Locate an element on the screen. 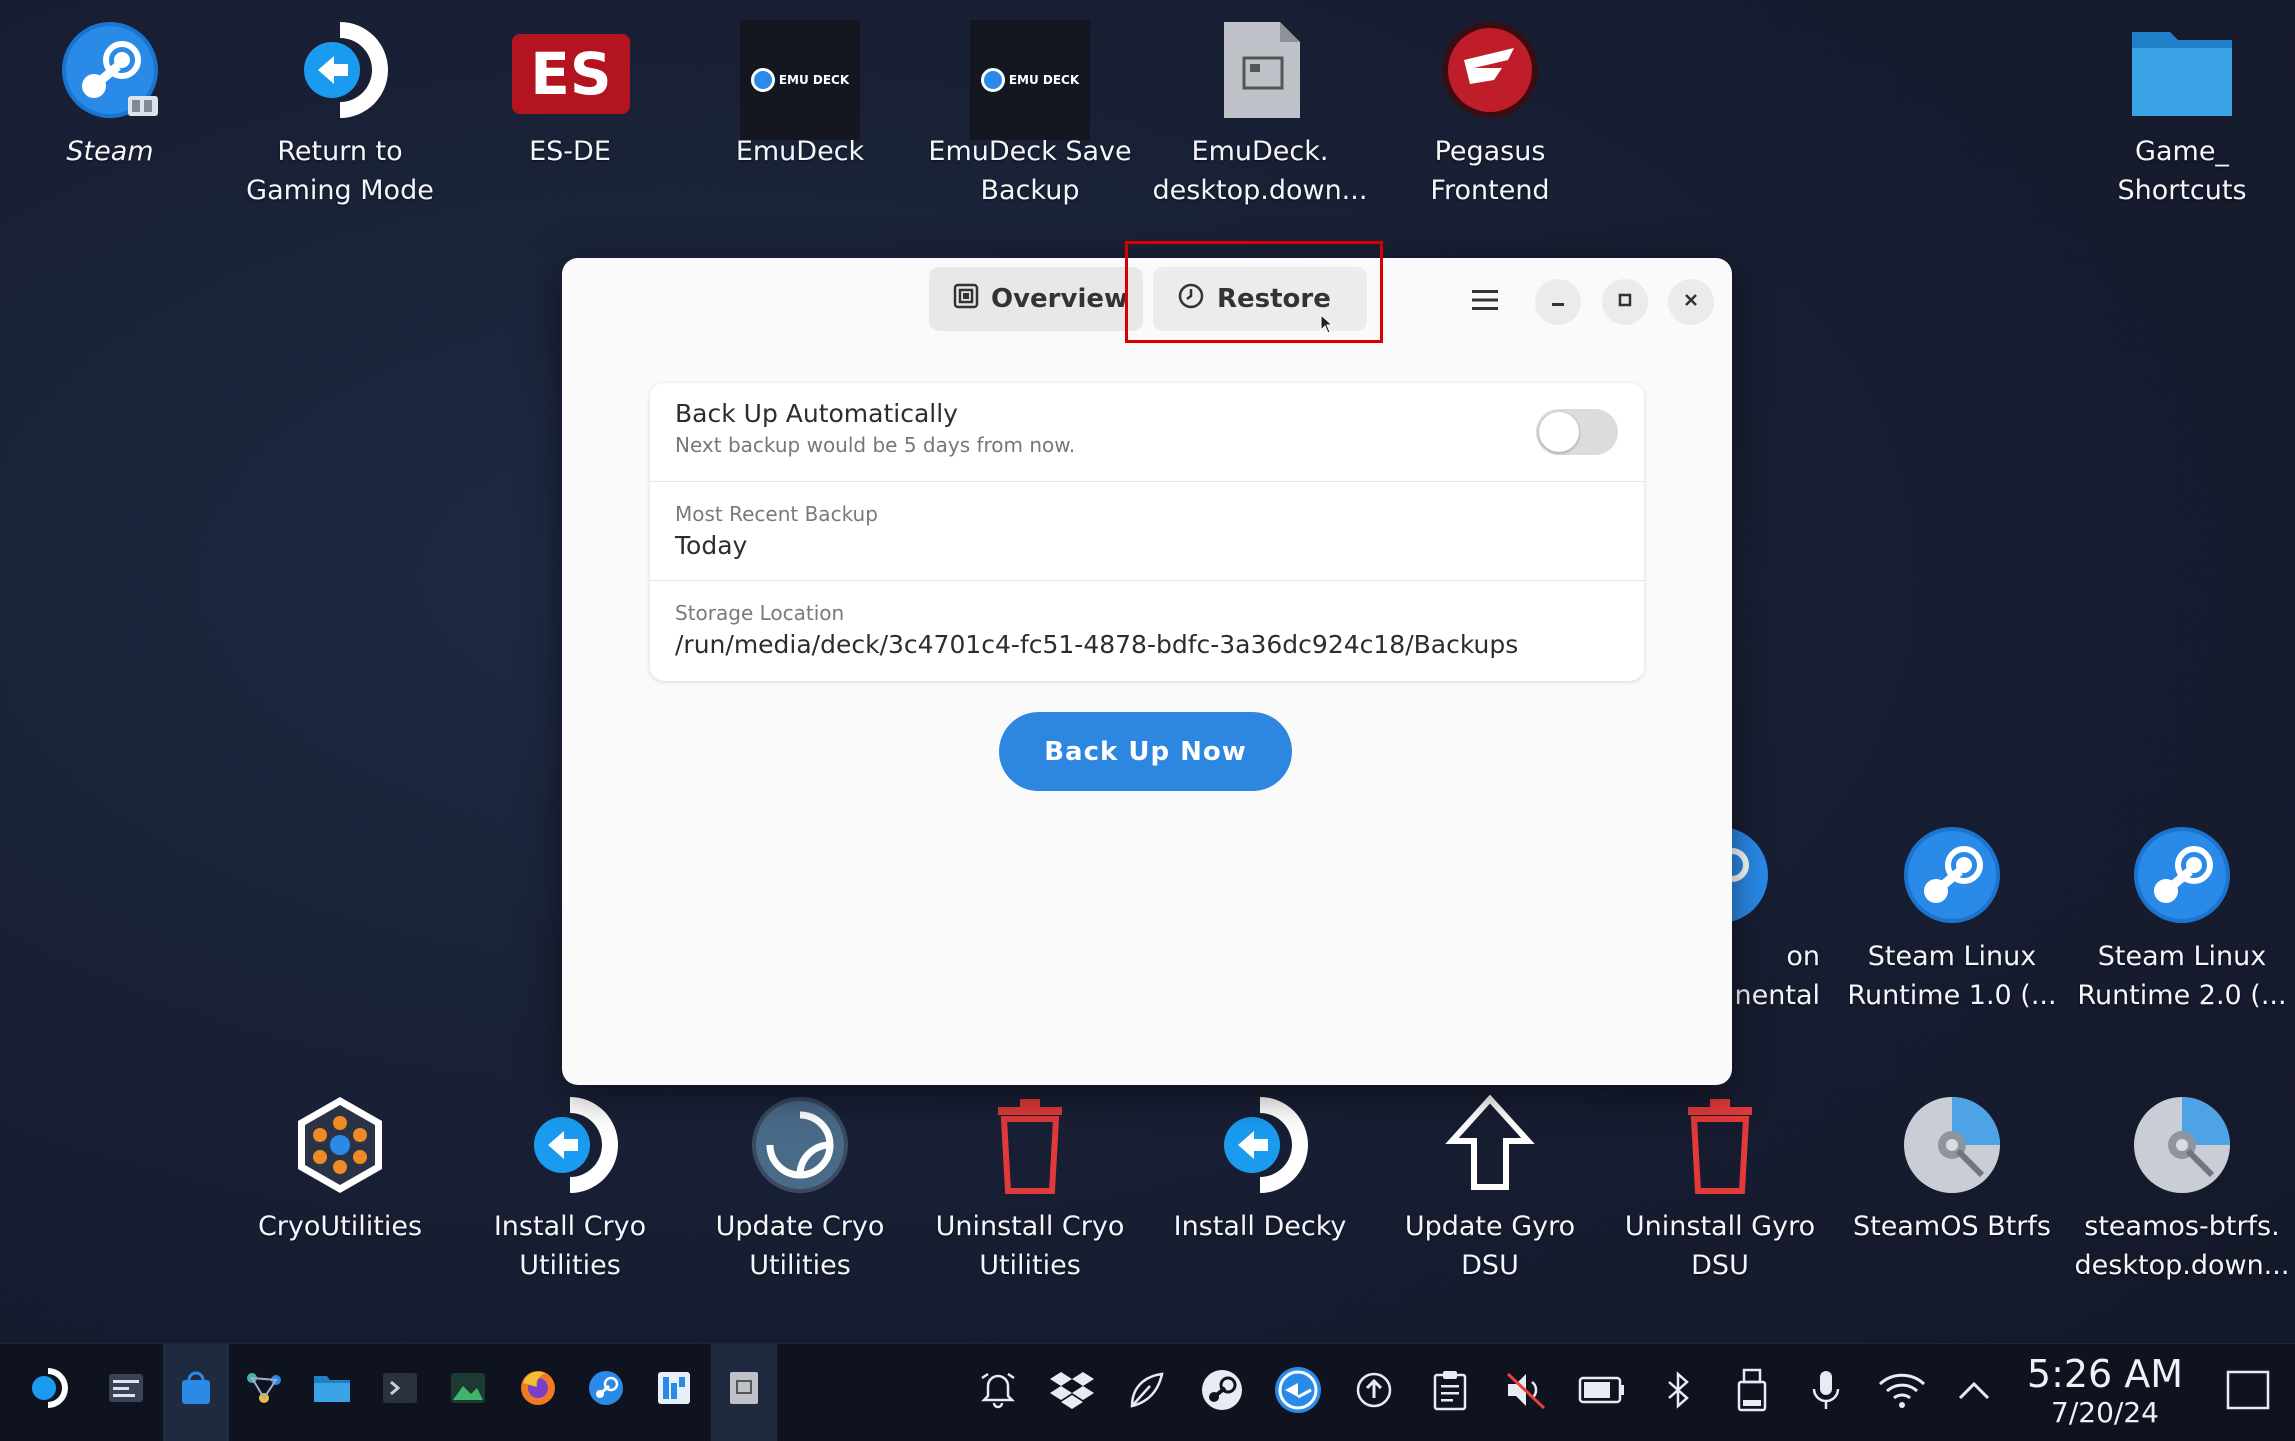 The image size is (2295, 1441). firefox-icon is located at coordinates (538, 1390).